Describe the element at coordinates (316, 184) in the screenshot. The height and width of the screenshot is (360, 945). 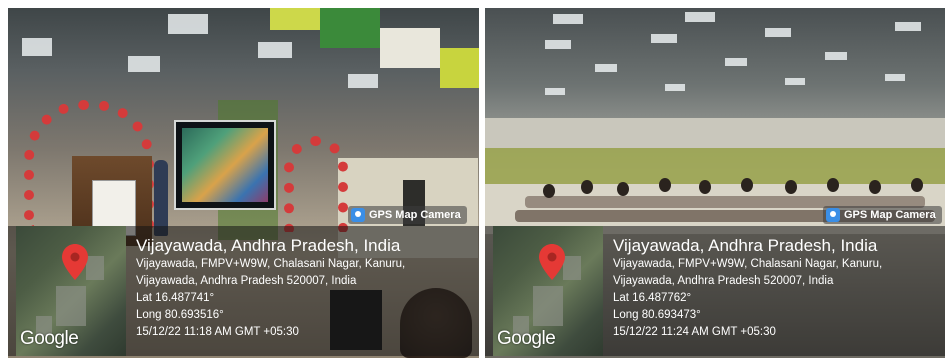
I see `balloon-arch` at that location.